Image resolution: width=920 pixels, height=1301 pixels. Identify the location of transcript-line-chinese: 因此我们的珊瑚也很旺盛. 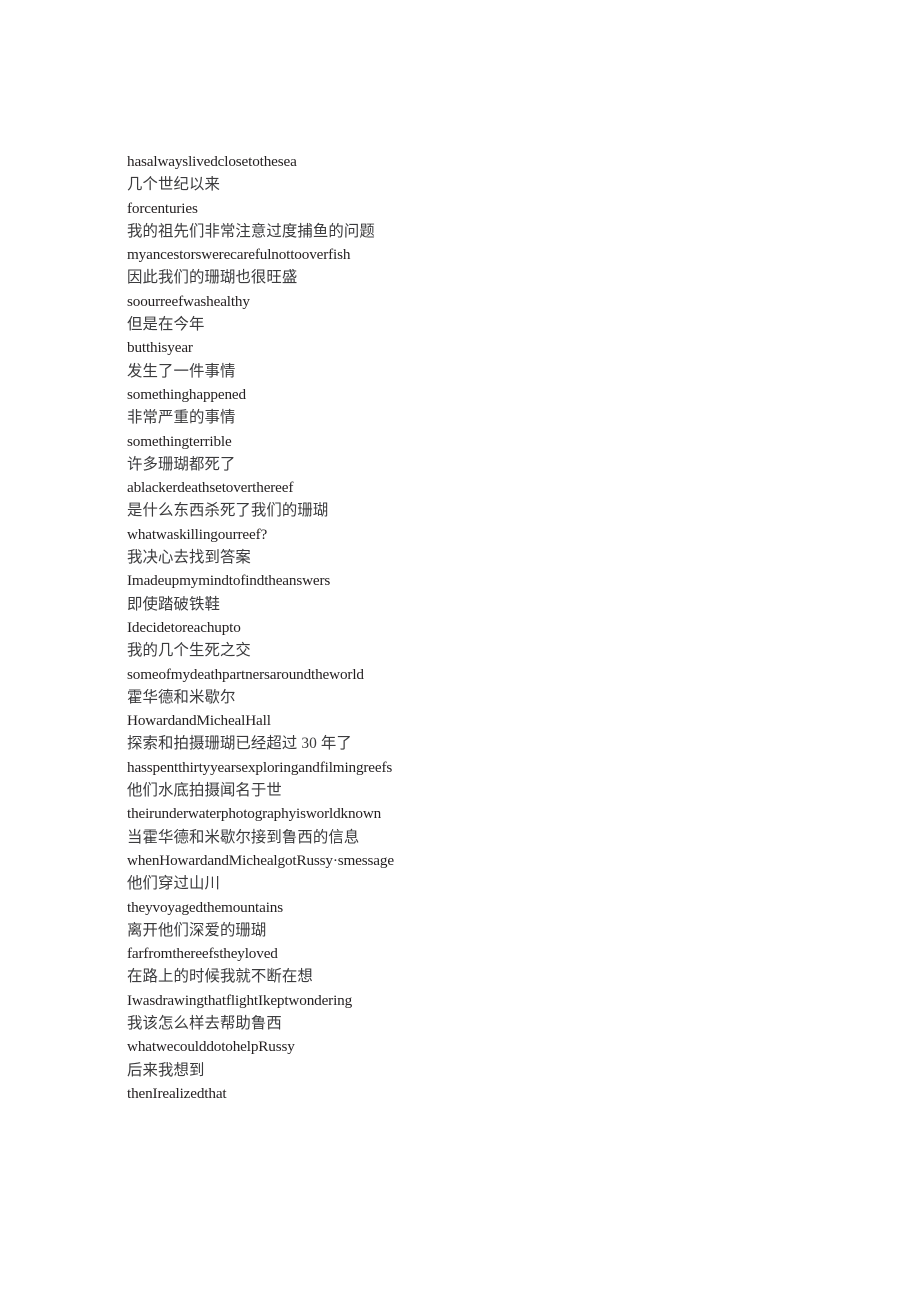
(212, 278).